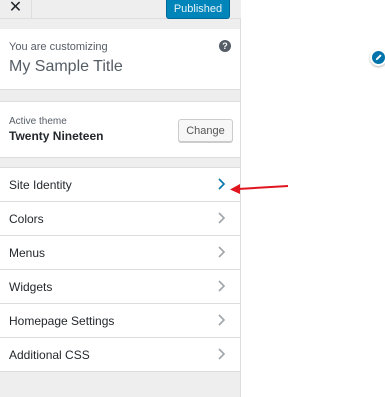 This screenshot has height=397, width=385. What do you see at coordinates (62, 321) in the screenshot?
I see `section-label: Homepage Settings` at bounding box center [62, 321].